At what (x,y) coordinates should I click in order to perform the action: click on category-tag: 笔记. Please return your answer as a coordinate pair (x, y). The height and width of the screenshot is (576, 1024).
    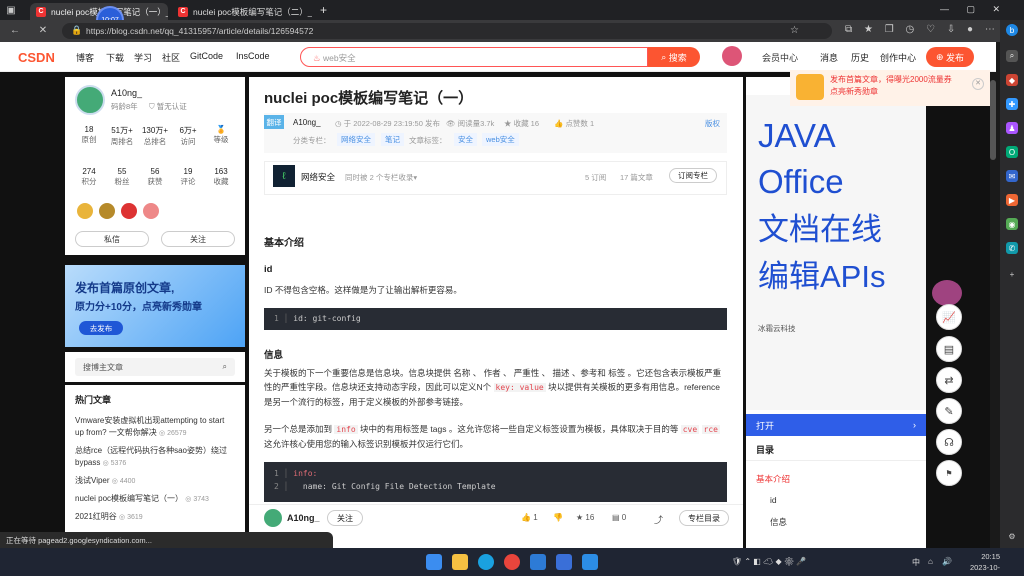
    Looking at the image, I should click on (392, 139).